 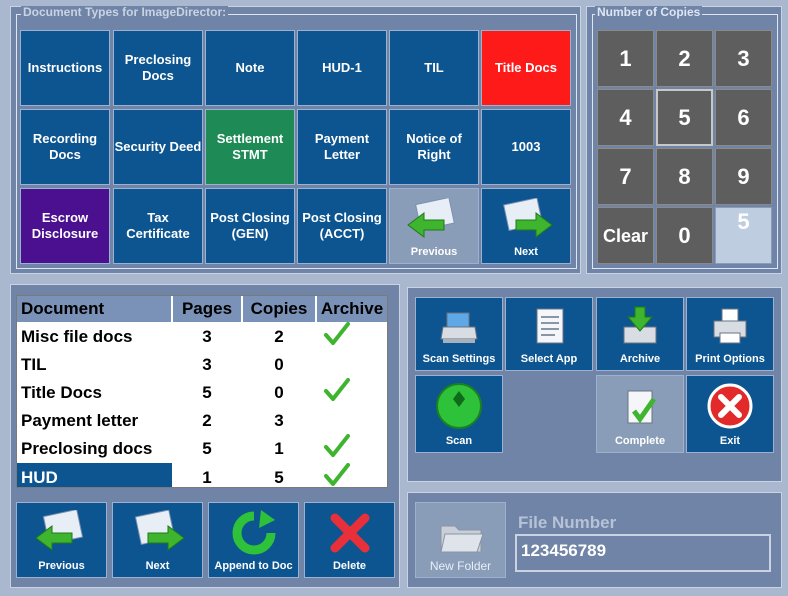 I want to click on doctype-payment-letter-button: Payment Letter, so click(x=342, y=147).